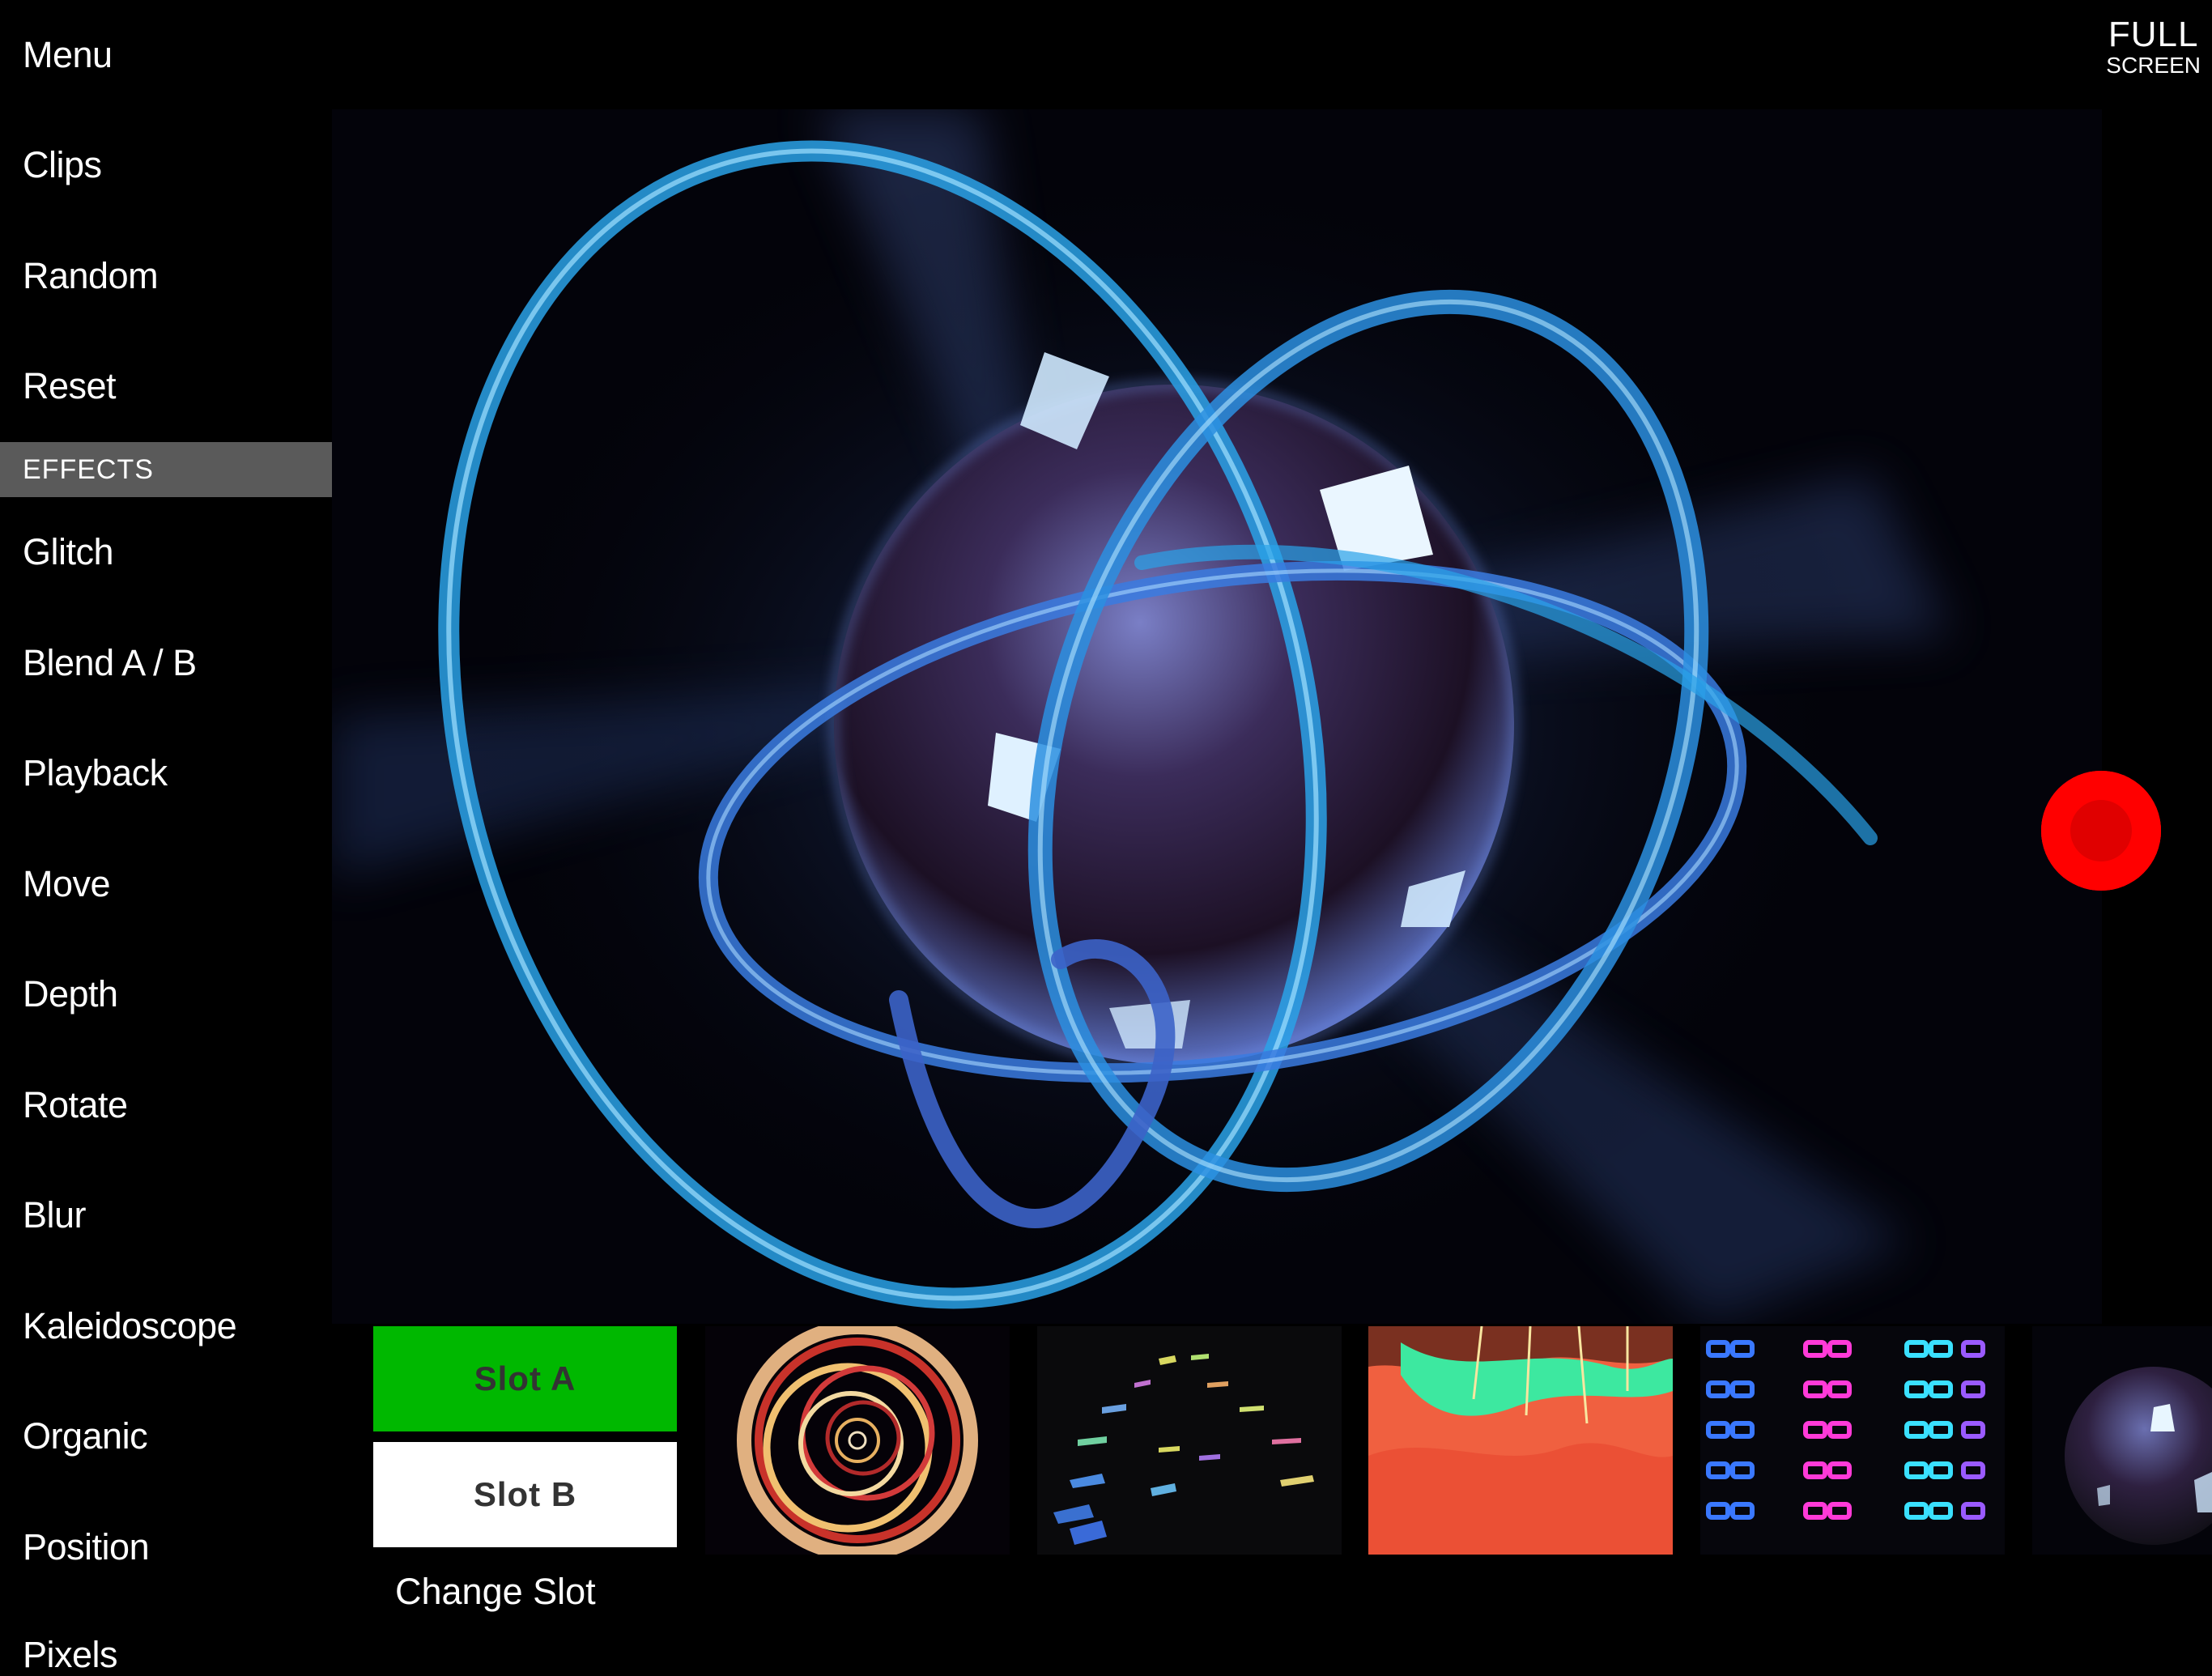 The image size is (2212, 1676). I want to click on random-button: Random, so click(91, 276).